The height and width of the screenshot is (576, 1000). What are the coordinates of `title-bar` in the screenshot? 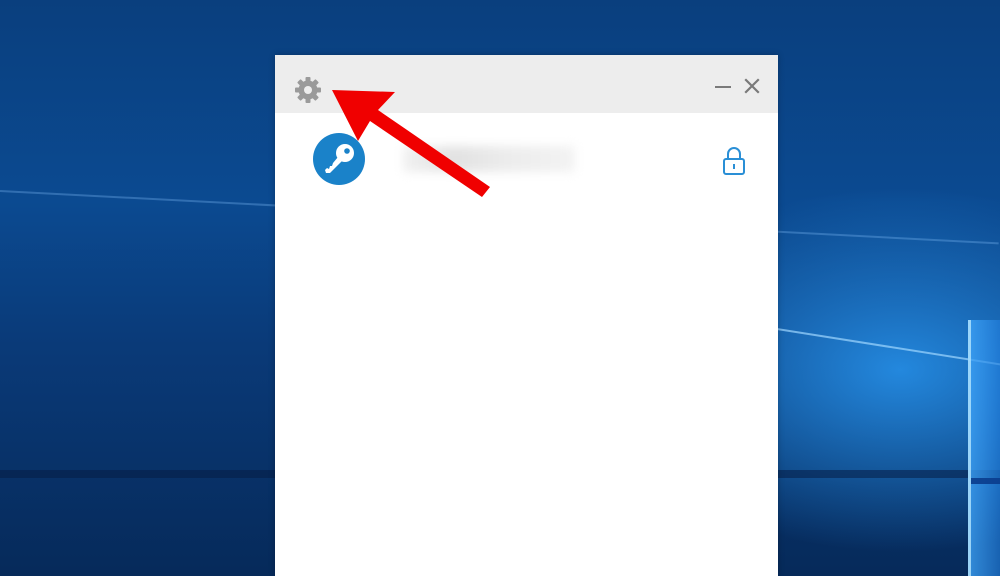 It's located at (526, 84).